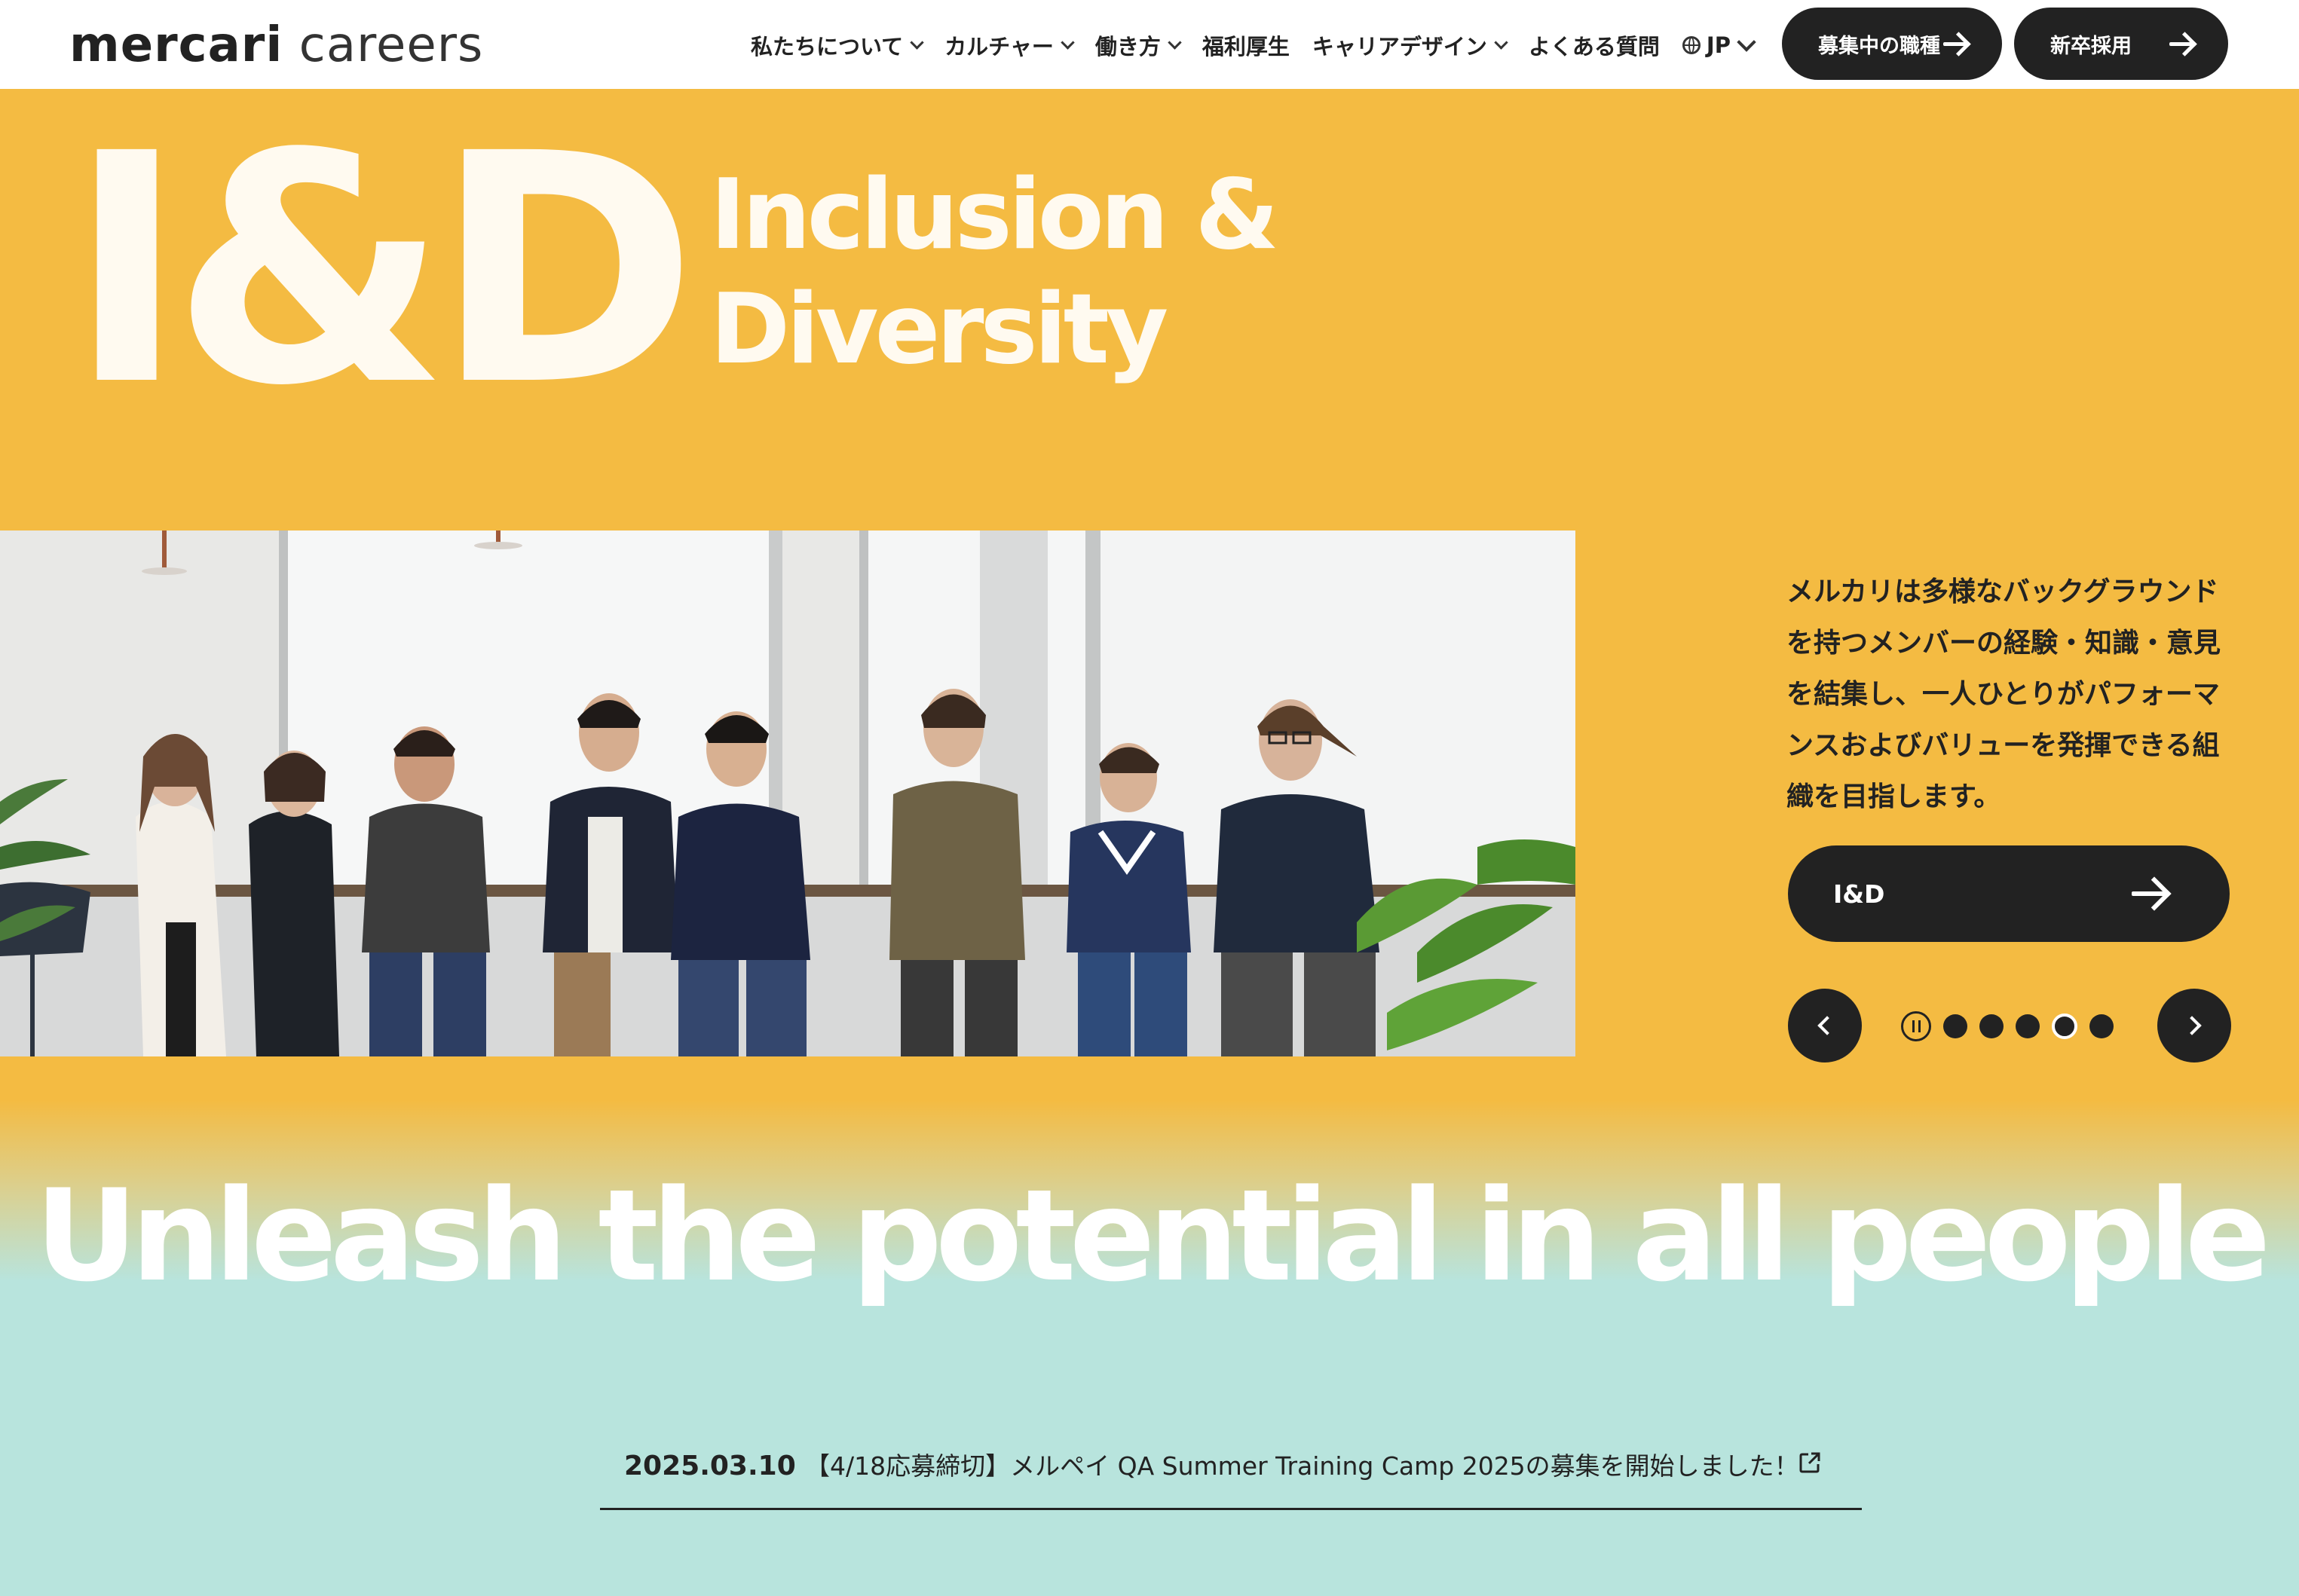 The image size is (2299, 1596). Describe the element at coordinates (1916, 1026) in the screenshot. I see `pause-icon` at that location.